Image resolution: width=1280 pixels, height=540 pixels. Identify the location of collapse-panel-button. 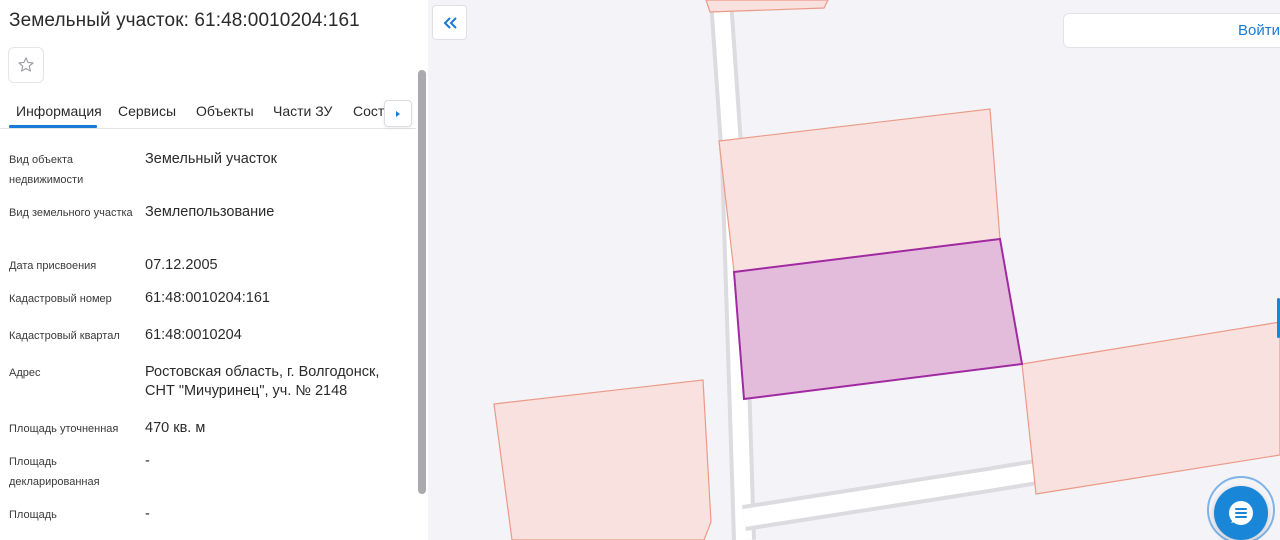
(449, 22).